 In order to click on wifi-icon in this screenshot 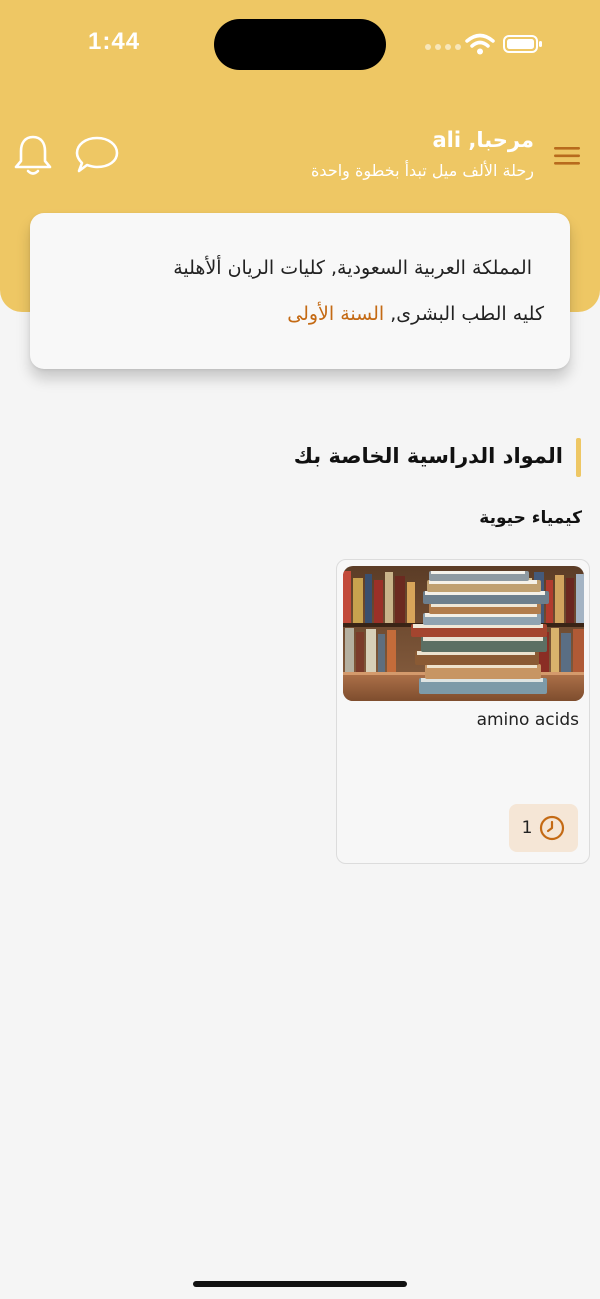, I will do `click(480, 44)`.